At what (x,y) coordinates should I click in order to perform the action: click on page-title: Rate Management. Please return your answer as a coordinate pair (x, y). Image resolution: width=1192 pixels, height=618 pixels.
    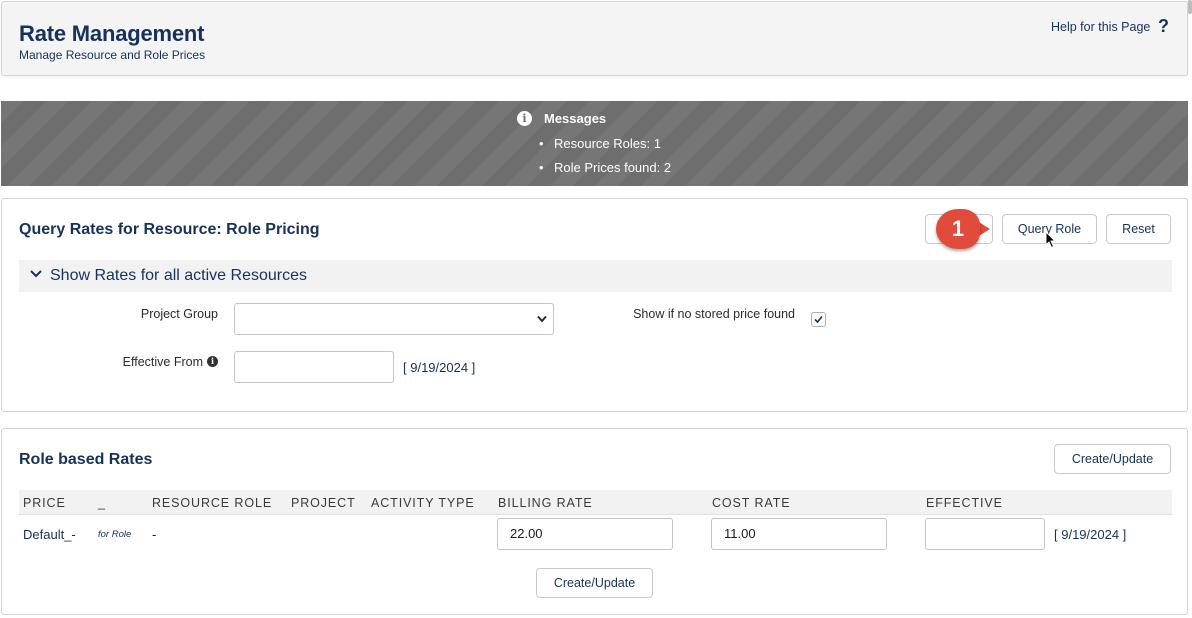
    Looking at the image, I should click on (112, 33).